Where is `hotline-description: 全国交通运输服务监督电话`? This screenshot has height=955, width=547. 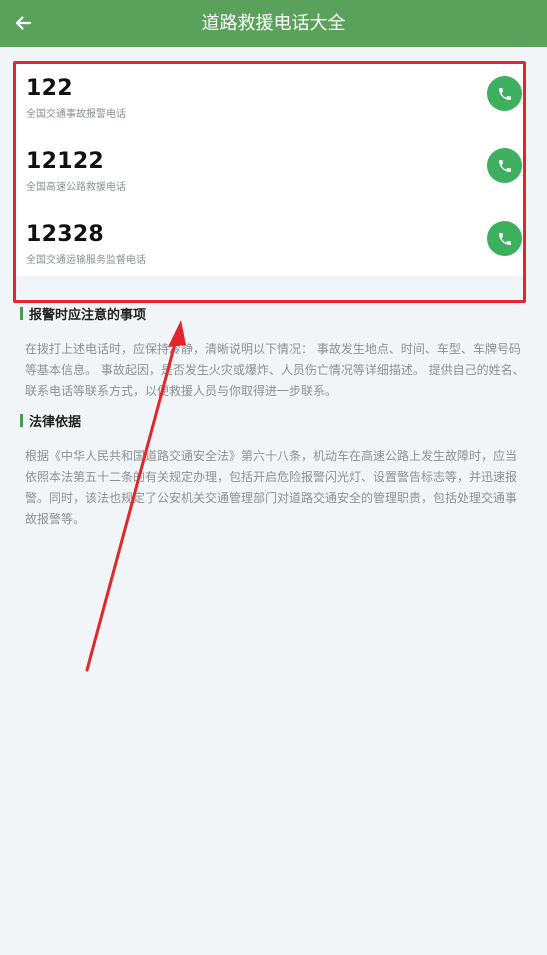 hotline-description: 全国交通运输服务监督电话 is located at coordinates (86, 260).